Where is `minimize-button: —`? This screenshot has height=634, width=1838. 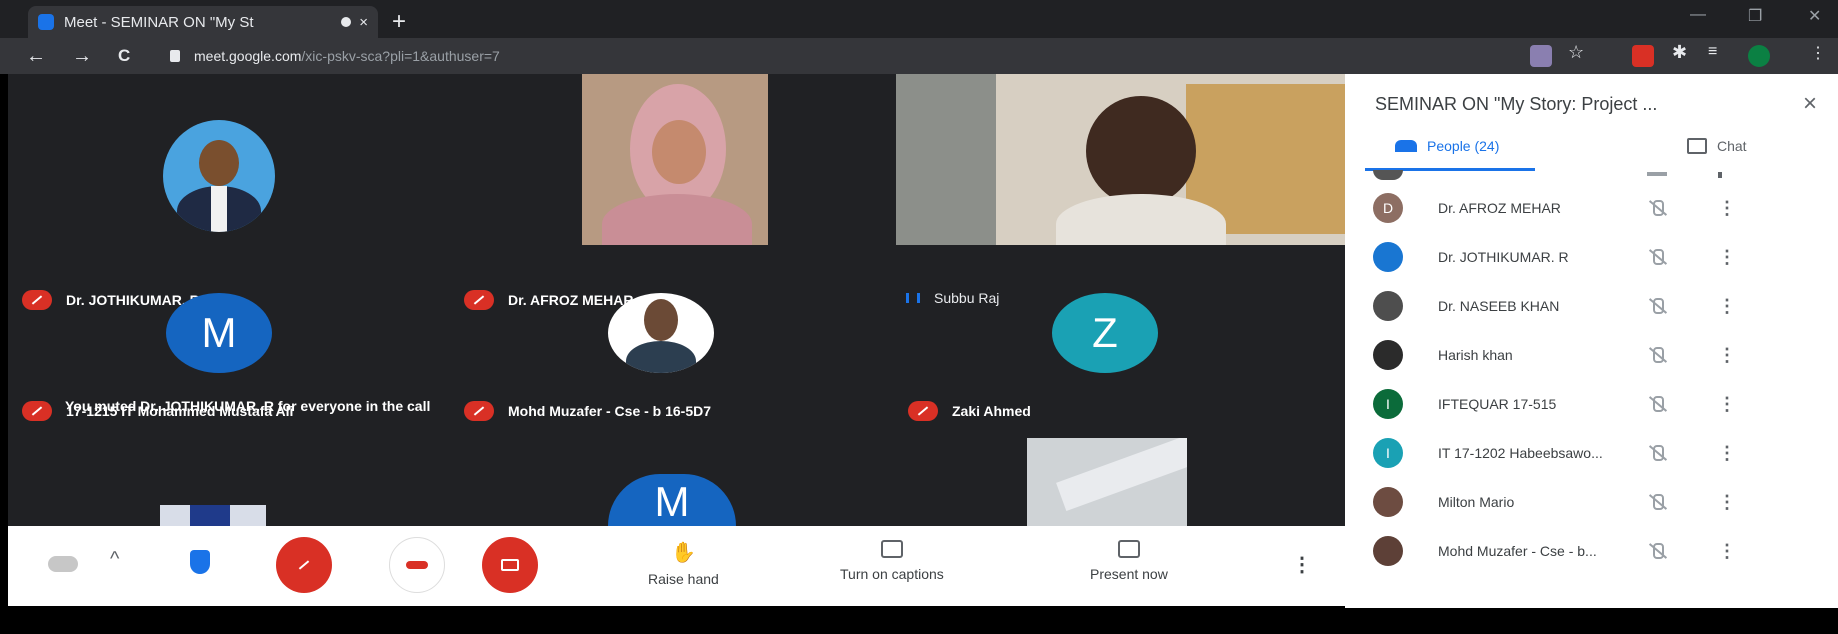 minimize-button: — is located at coordinates (1698, 15).